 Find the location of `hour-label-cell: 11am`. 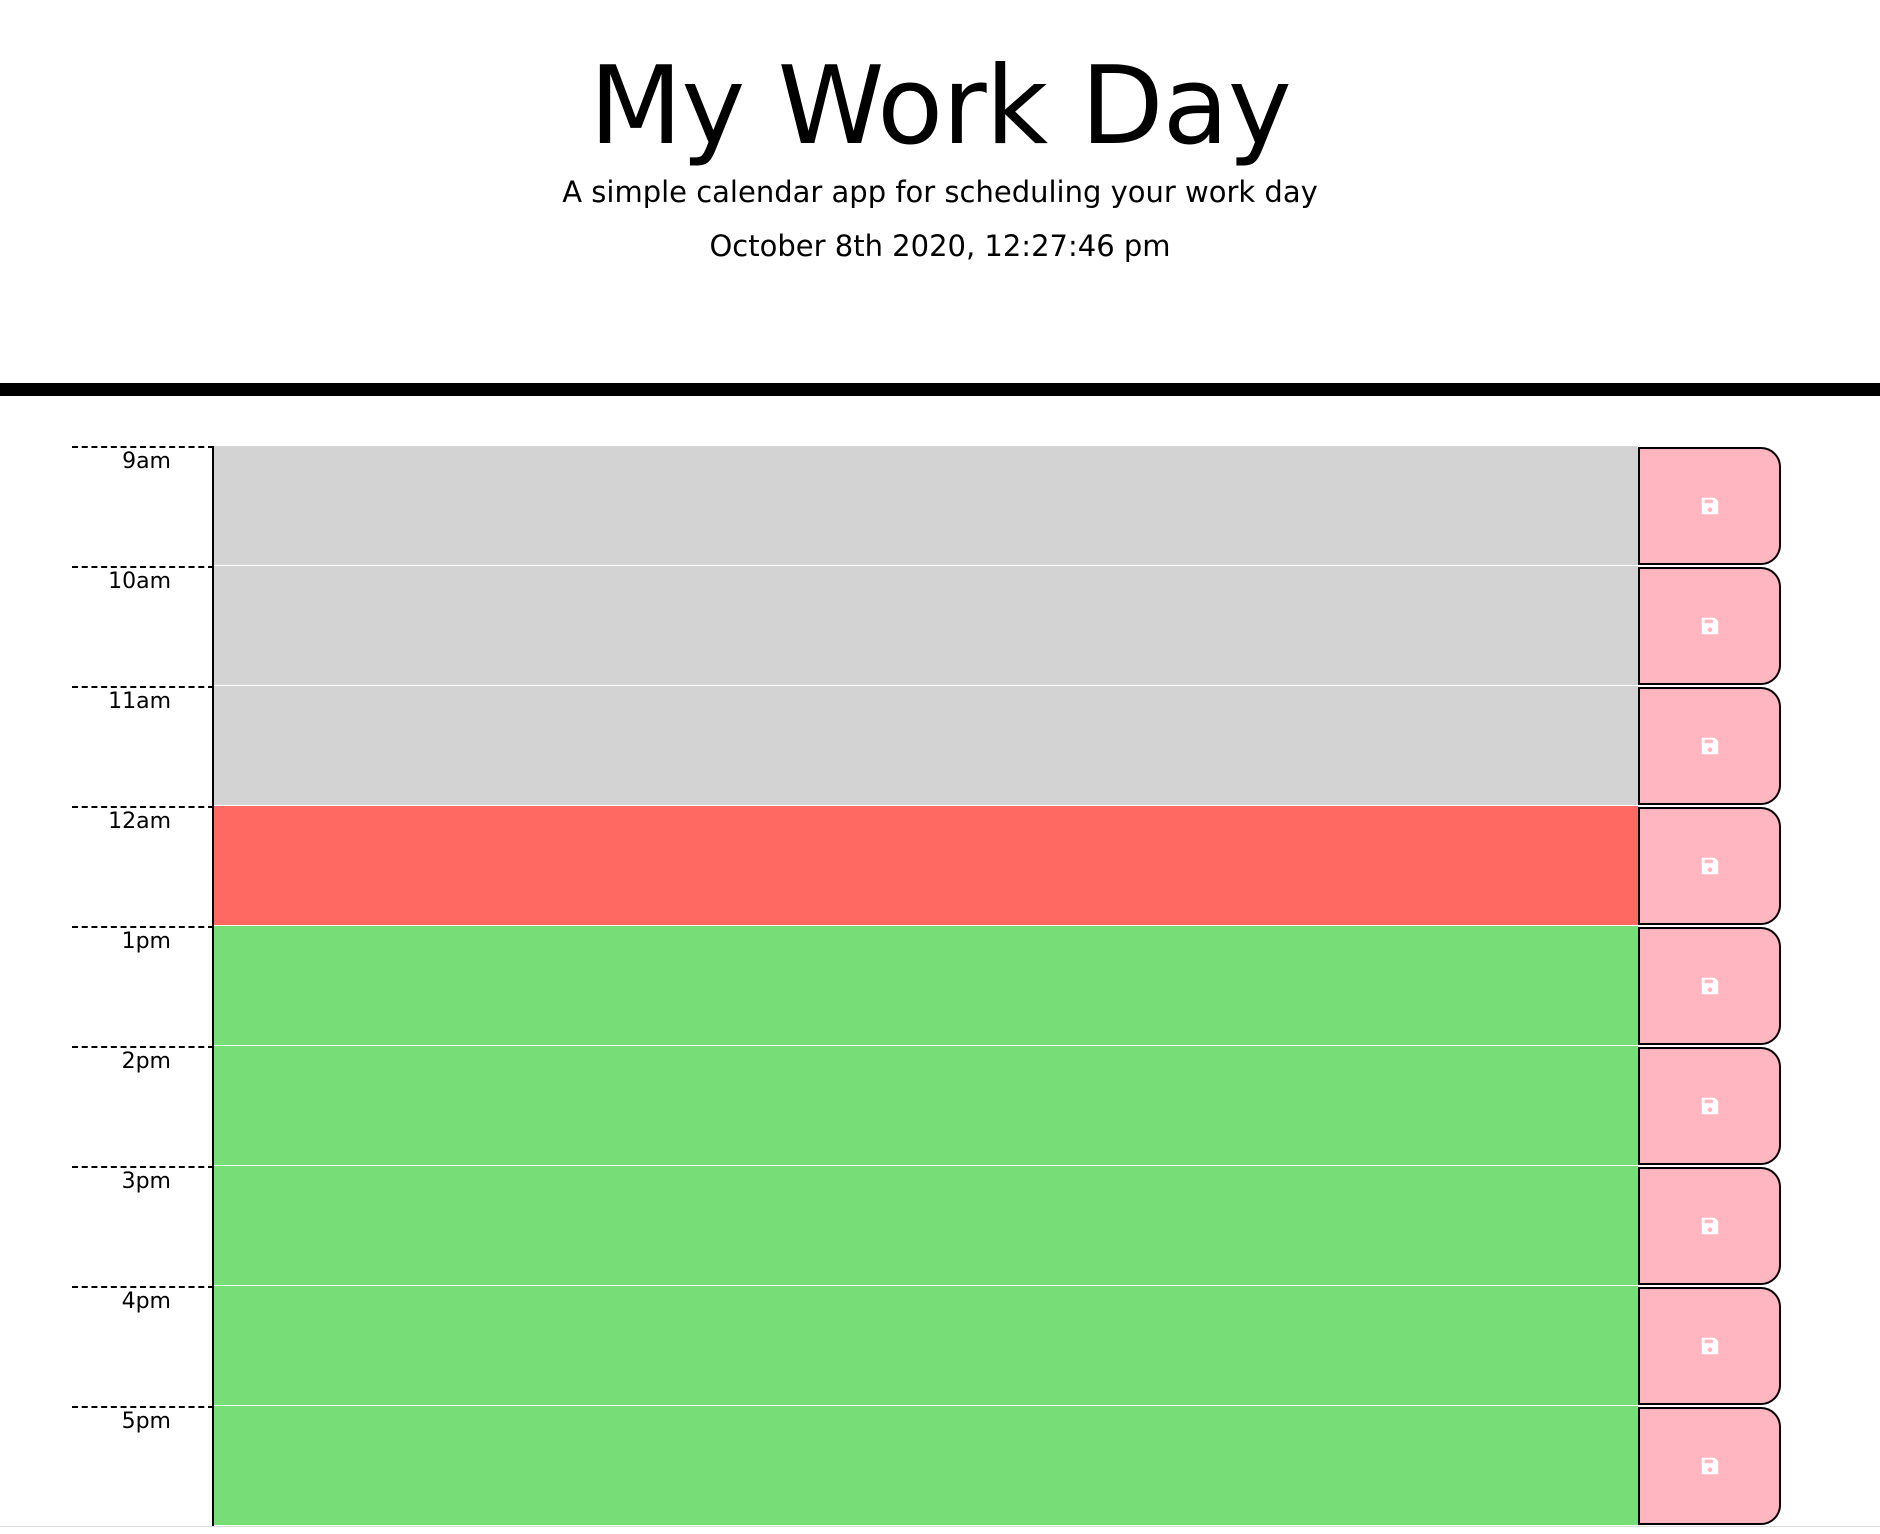

hour-label-cell: 11am is located at coordinates (143, 746).